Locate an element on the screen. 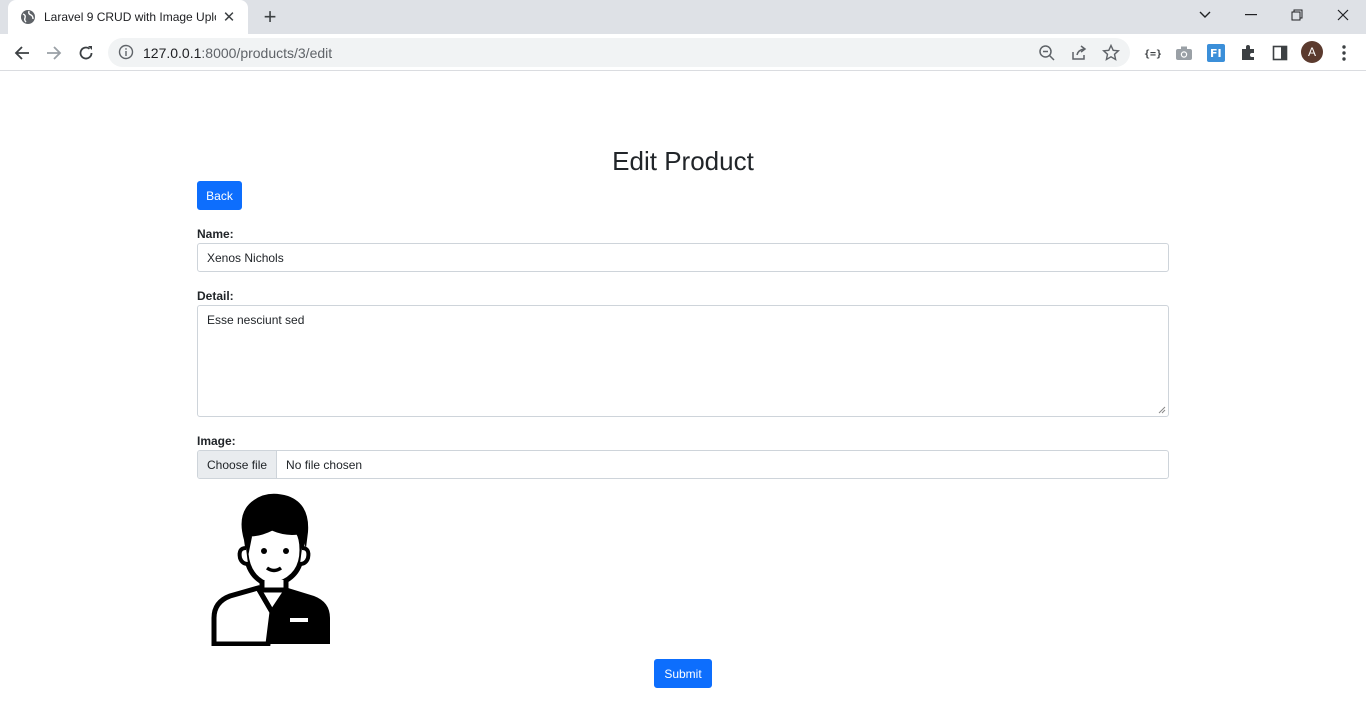 Image resolution: width=1366 pixels, height=710 pixels. info-icon is located at coordinates (126, 52).